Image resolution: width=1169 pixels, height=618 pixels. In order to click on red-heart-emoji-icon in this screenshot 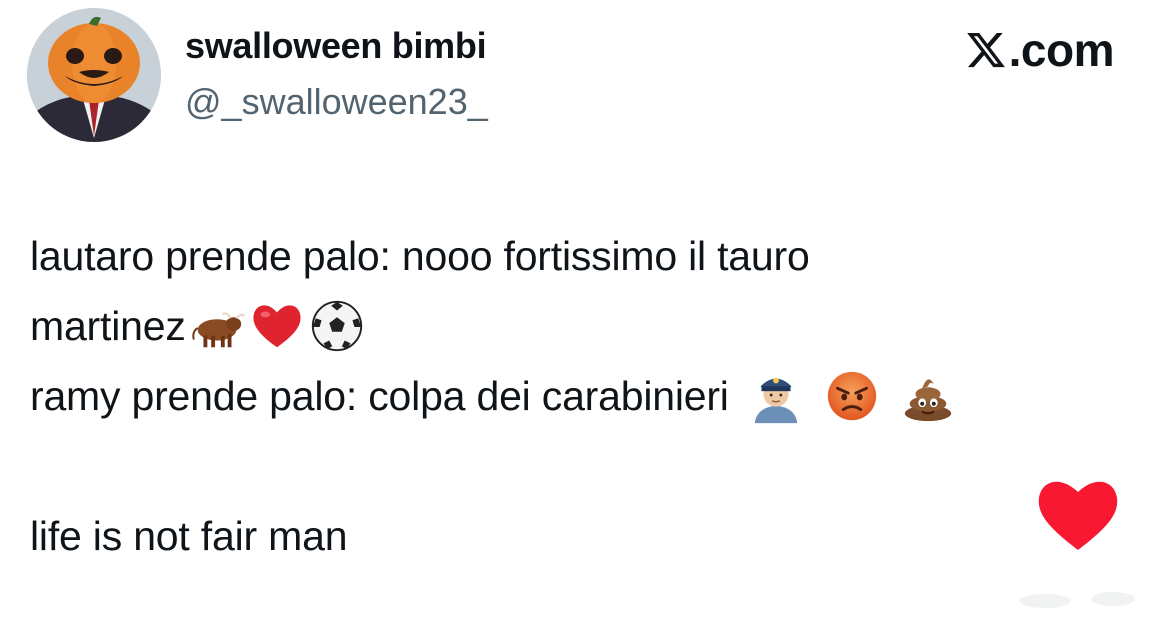, I will do `click(277, 326)`.